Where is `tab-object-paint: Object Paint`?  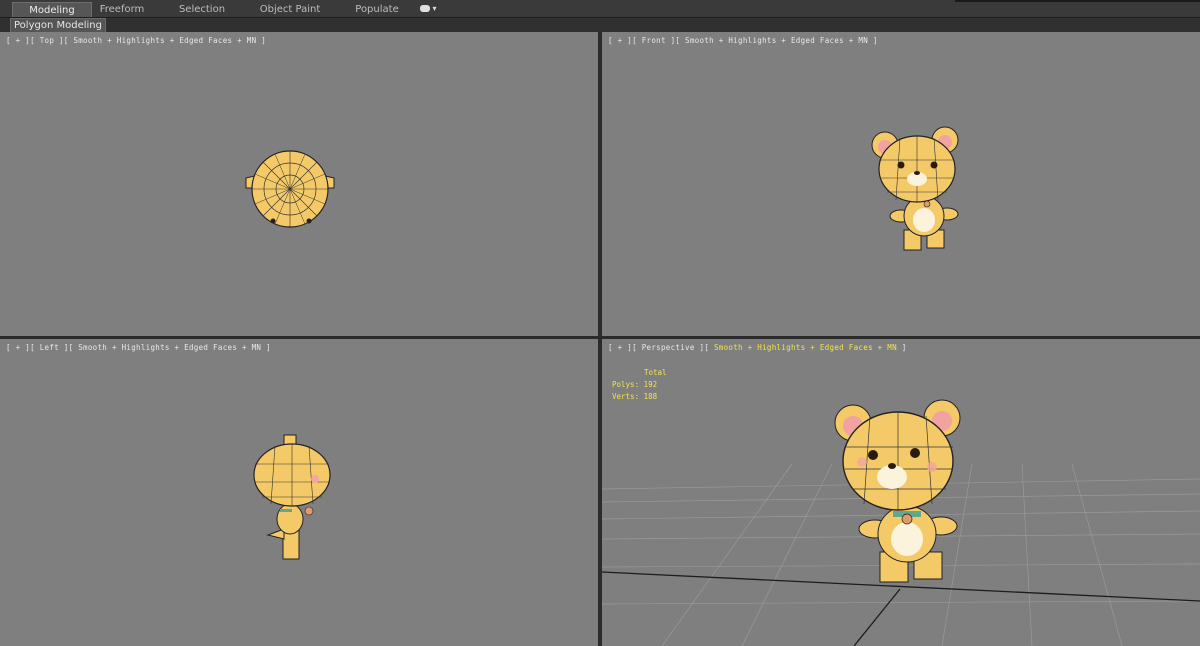 tab-object-paint: Object Paint is located at coordinates (290, 9).